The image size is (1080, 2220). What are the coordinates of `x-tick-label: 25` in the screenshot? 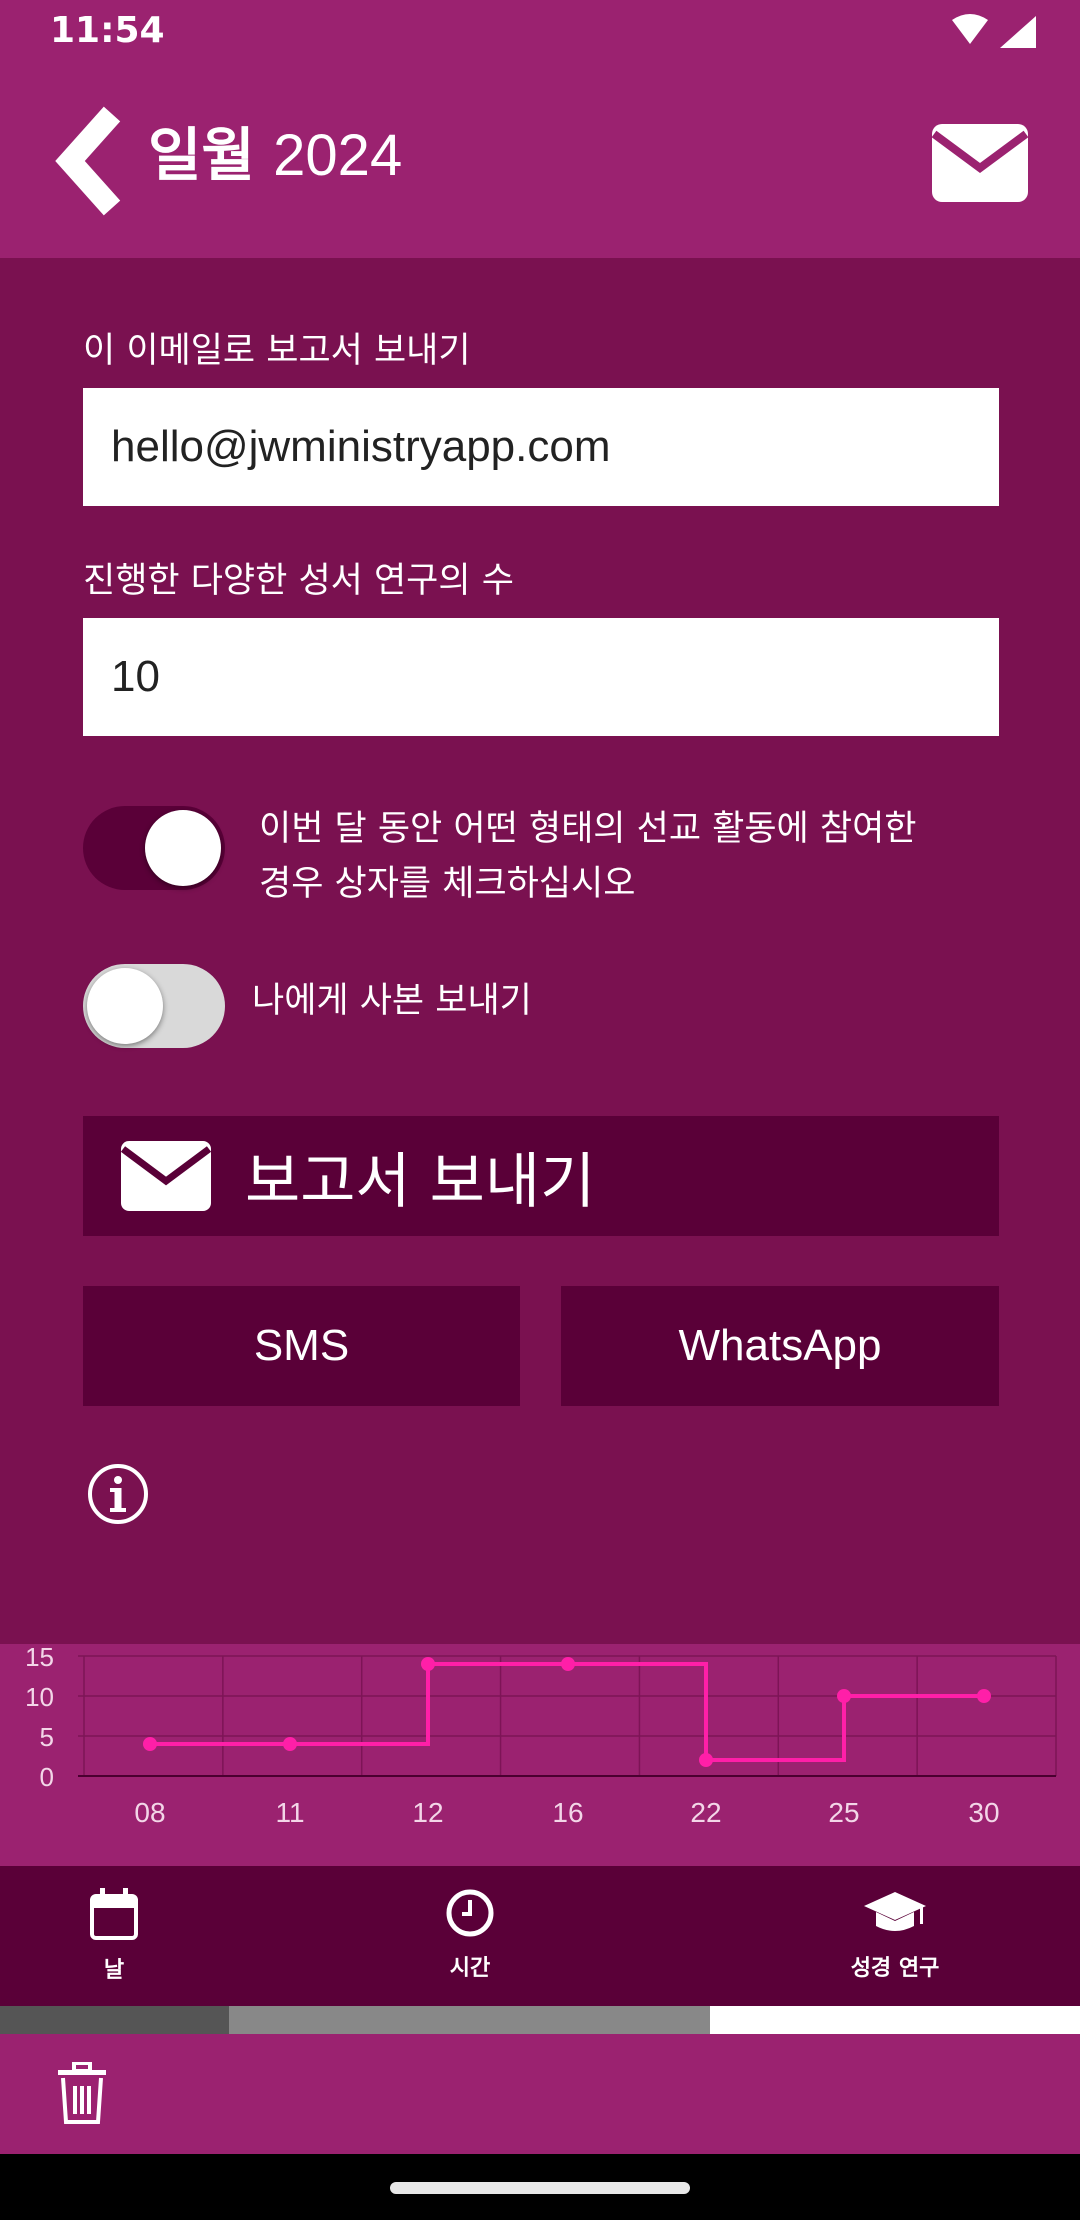 It's located at (843, 1812).